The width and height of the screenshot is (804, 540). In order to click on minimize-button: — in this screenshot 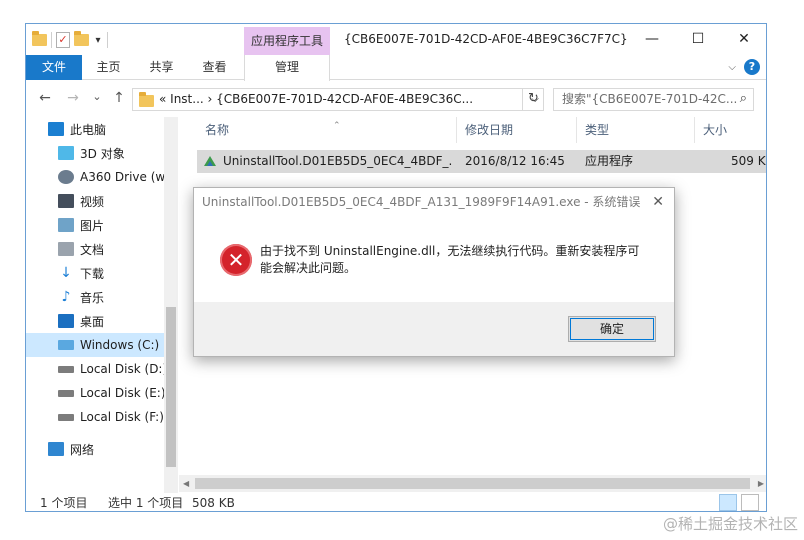, I will do `click(652, 39)`.